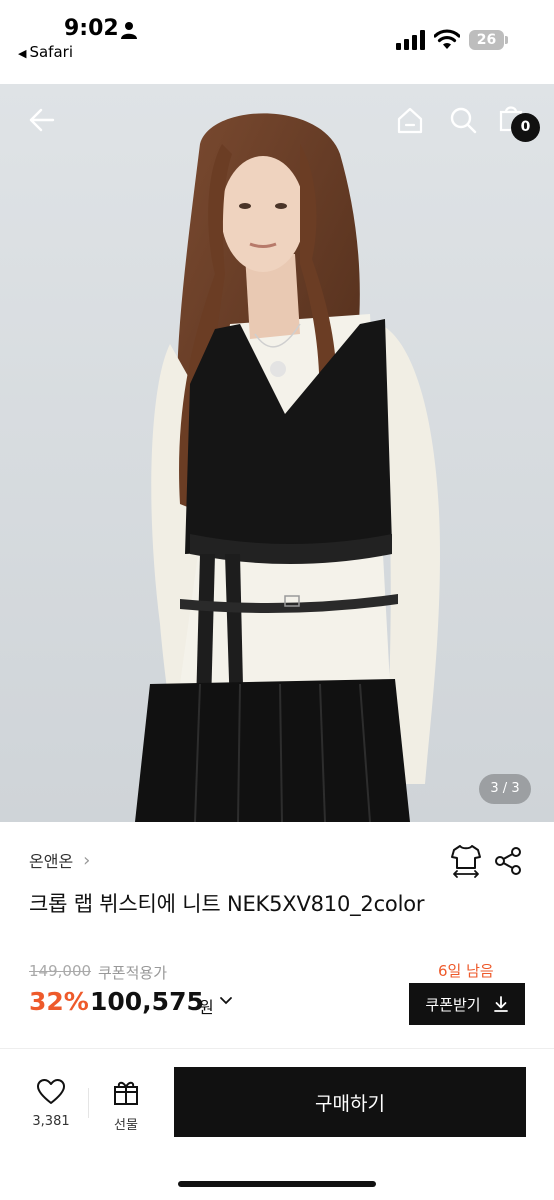 This screenshot has width=554, height=1200. What do you see at coordinates (505, 789) in the screenshot?
I see `image-pager: 3 / 3` at bounding box center [505, 789].